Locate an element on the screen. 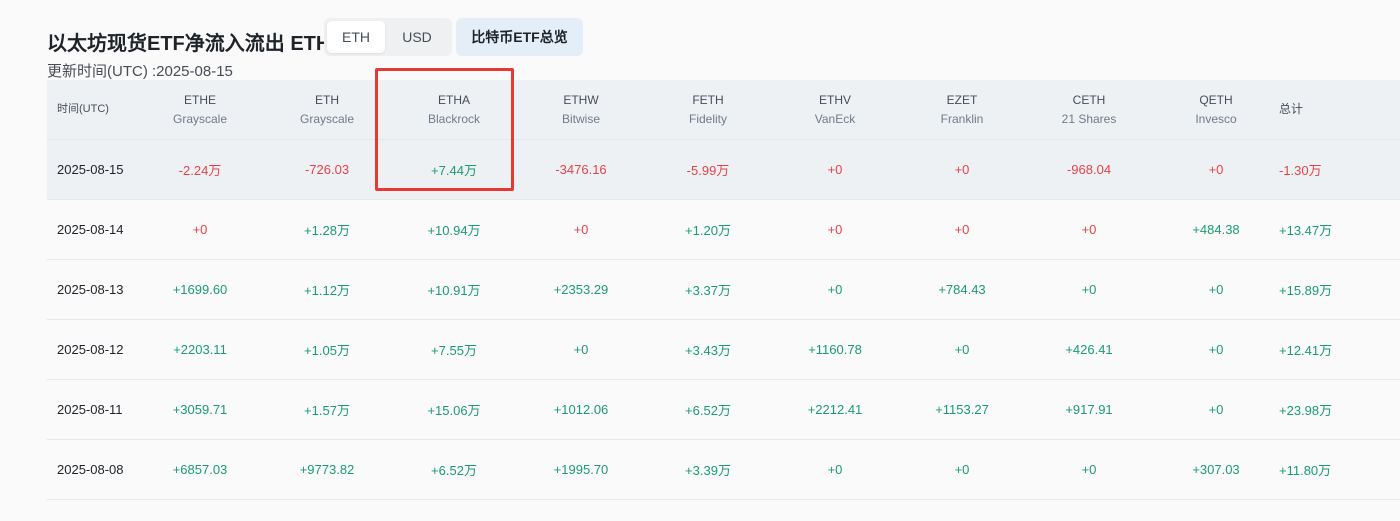  usd-unit-button: USD is located at coordinates (417, 37).